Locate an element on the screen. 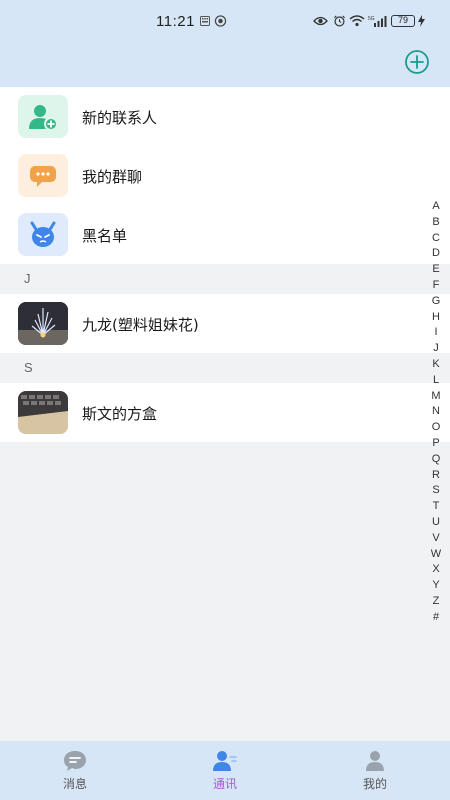  tab-label: 我的 is located at coordinates (374, 784).